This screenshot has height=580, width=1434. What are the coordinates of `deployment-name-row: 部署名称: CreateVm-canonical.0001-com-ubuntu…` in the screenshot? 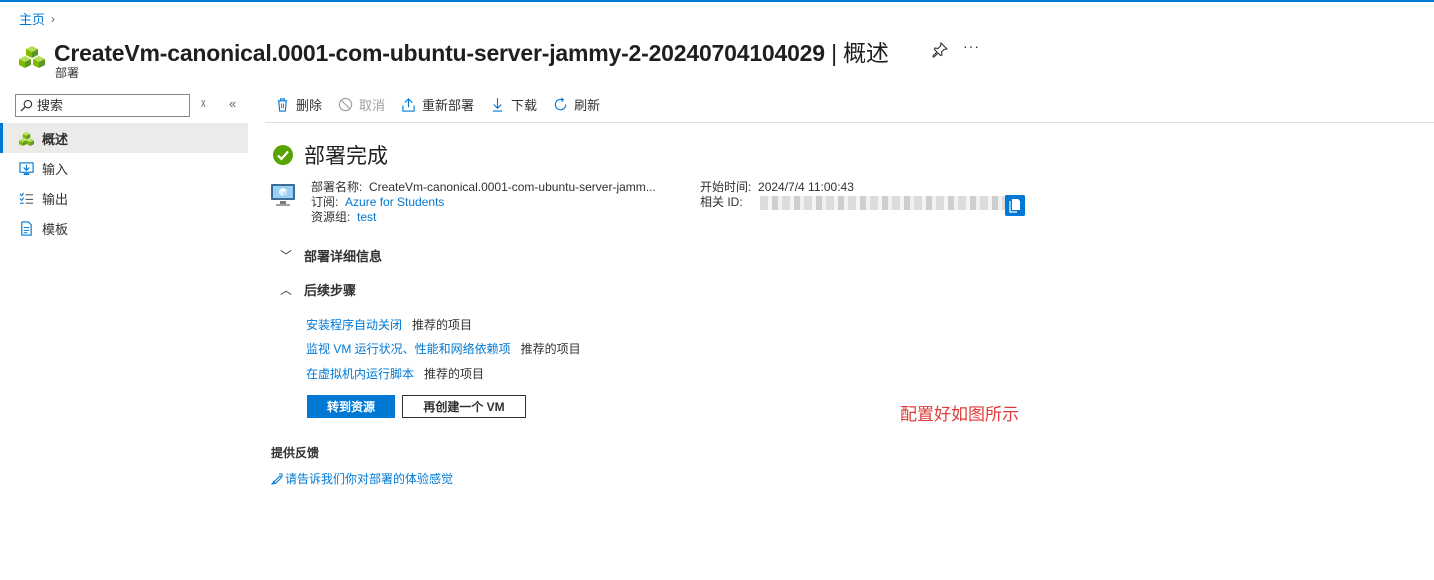 It's located at (483, 187).